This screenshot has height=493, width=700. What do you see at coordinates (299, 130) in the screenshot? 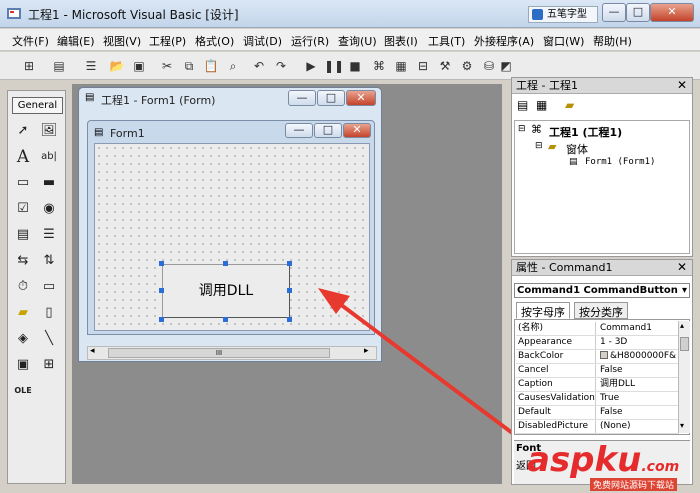
I see `form1-minimize-button: —` at bounding box center [299, 130].